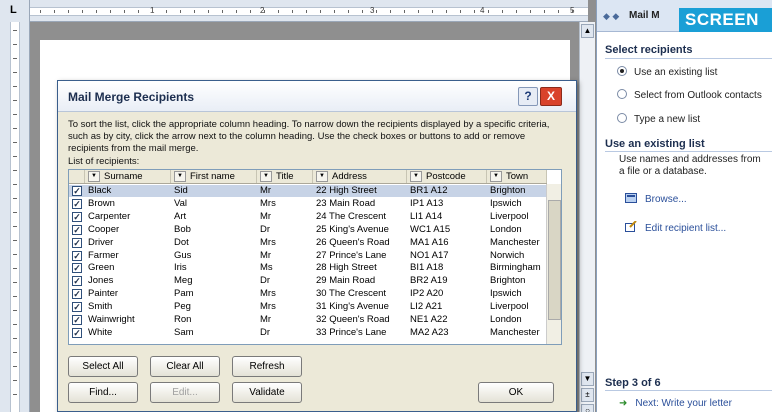 The image size is (772, 412). I want to click on table-cell: Pam, so click(184, 294).